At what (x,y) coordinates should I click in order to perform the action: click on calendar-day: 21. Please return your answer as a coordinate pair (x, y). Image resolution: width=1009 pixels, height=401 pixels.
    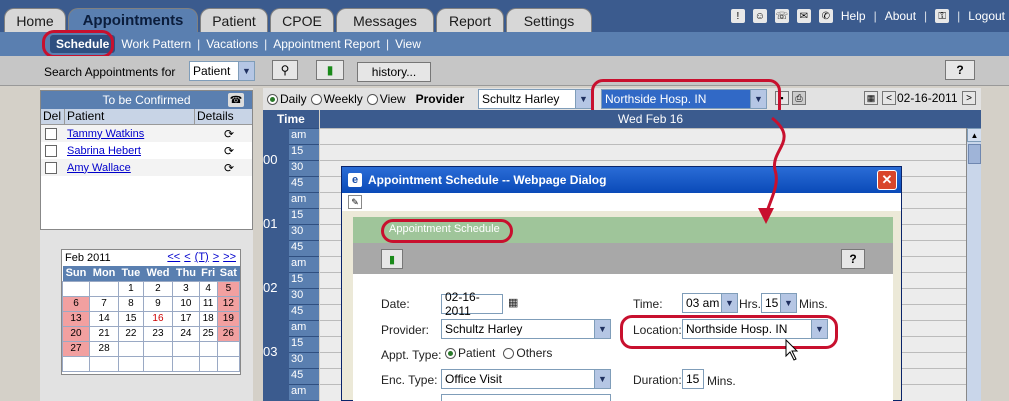
    Looking at the image, I should click on (104, 333).